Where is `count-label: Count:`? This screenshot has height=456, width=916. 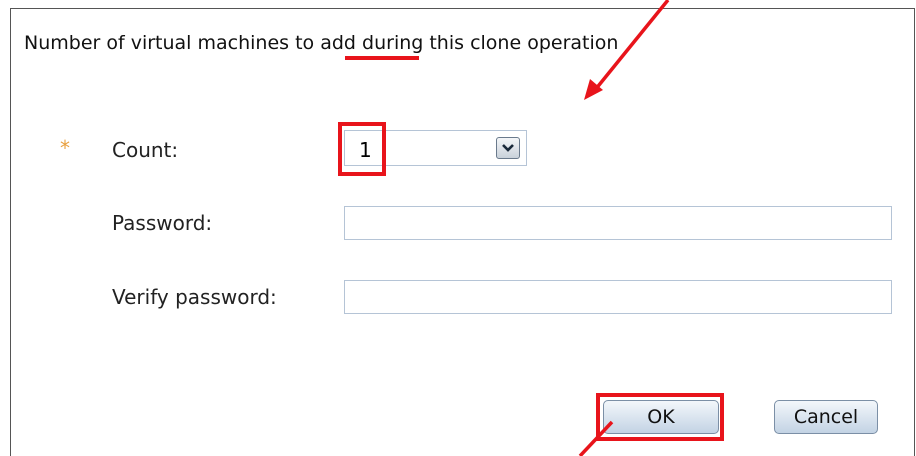
count-label: Count: is located at coordinates (145, 150).